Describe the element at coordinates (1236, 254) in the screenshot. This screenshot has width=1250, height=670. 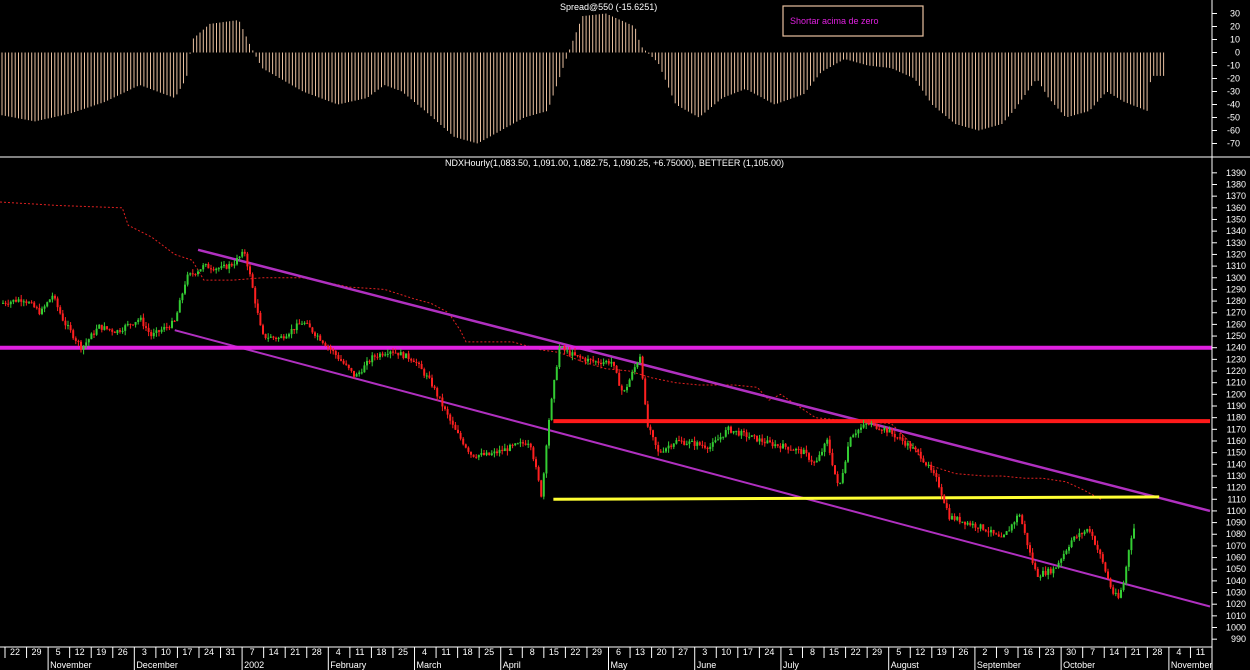
I see `price-tick-label: 1320` at that location.